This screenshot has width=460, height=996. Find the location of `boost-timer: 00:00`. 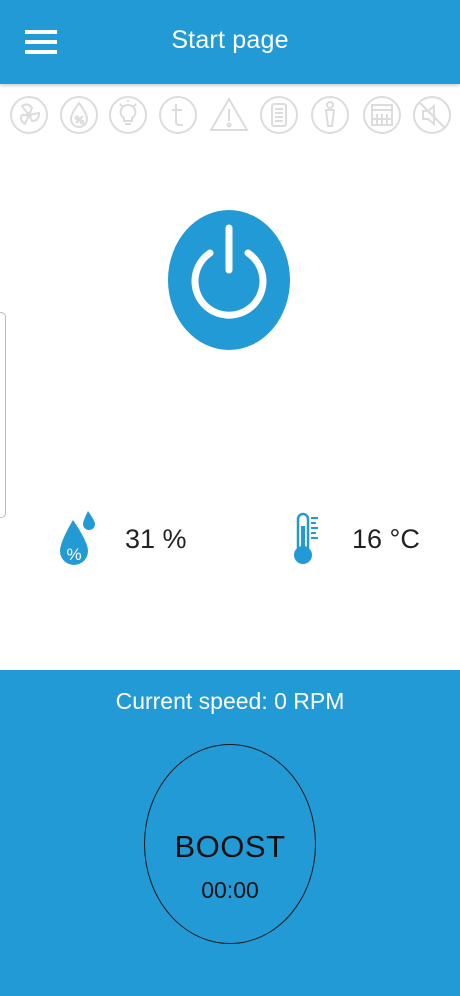

boost-timer: 00:00 is located at coordinates (230, 890).